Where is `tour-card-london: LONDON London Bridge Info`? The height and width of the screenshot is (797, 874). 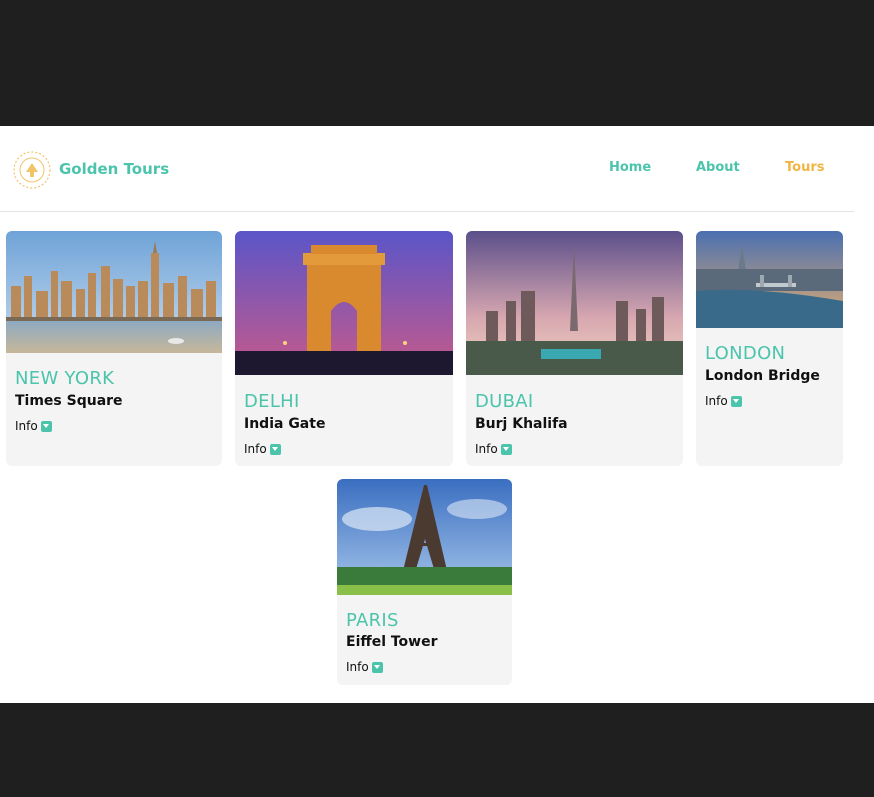 tour-card-london: LONDON London Bridge Info is located at coordinates (769, 348).